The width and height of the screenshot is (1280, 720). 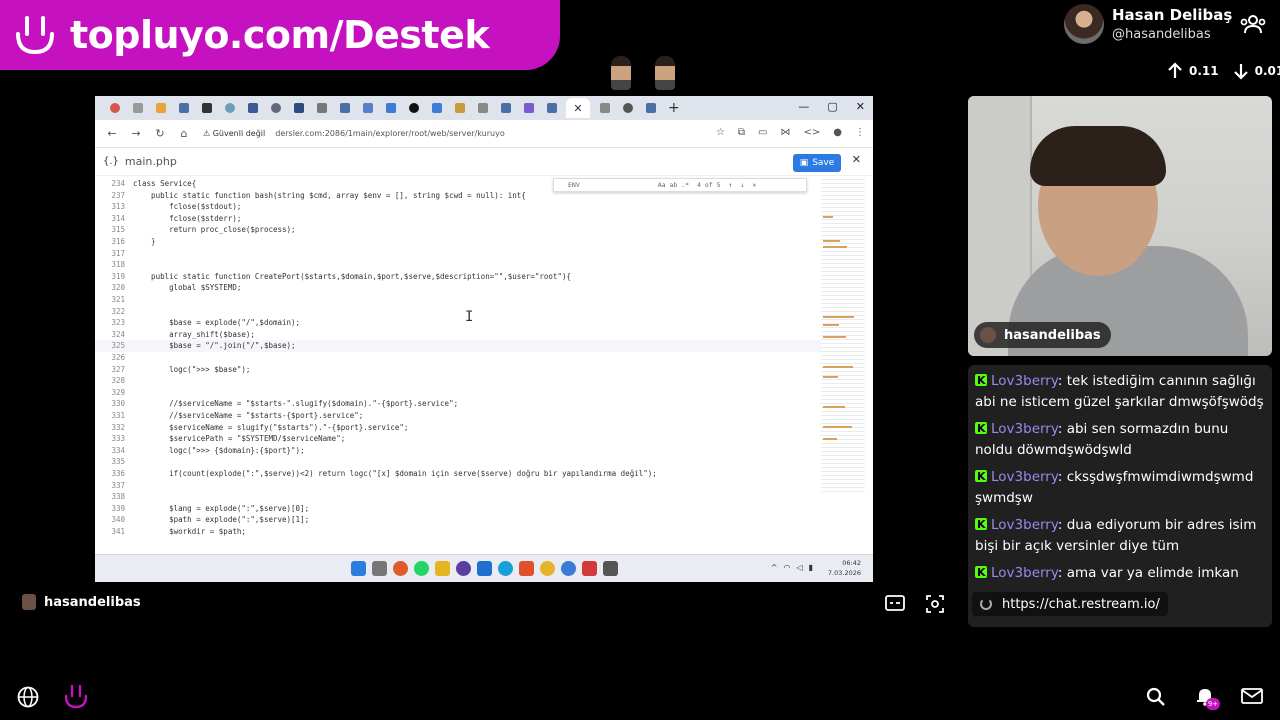 What do you see at coordinates (460, 335) in the screenshot?
I see `code-line: 324 array_shift($base);` at bounding box center [460, 335].